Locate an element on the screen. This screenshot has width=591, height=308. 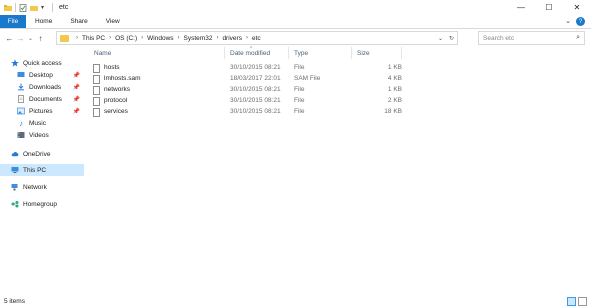
item-count: 5 items is located at coordinates (14, 301).